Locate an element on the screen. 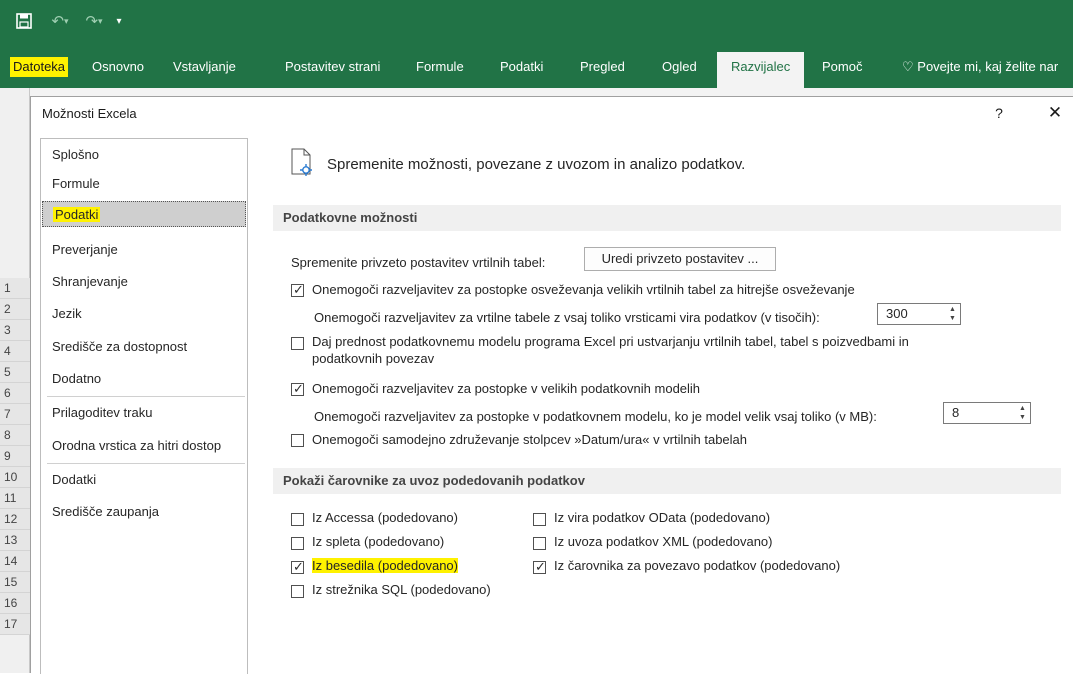  tab-datoteka: Datoteka is located at coordinates (39, 67).